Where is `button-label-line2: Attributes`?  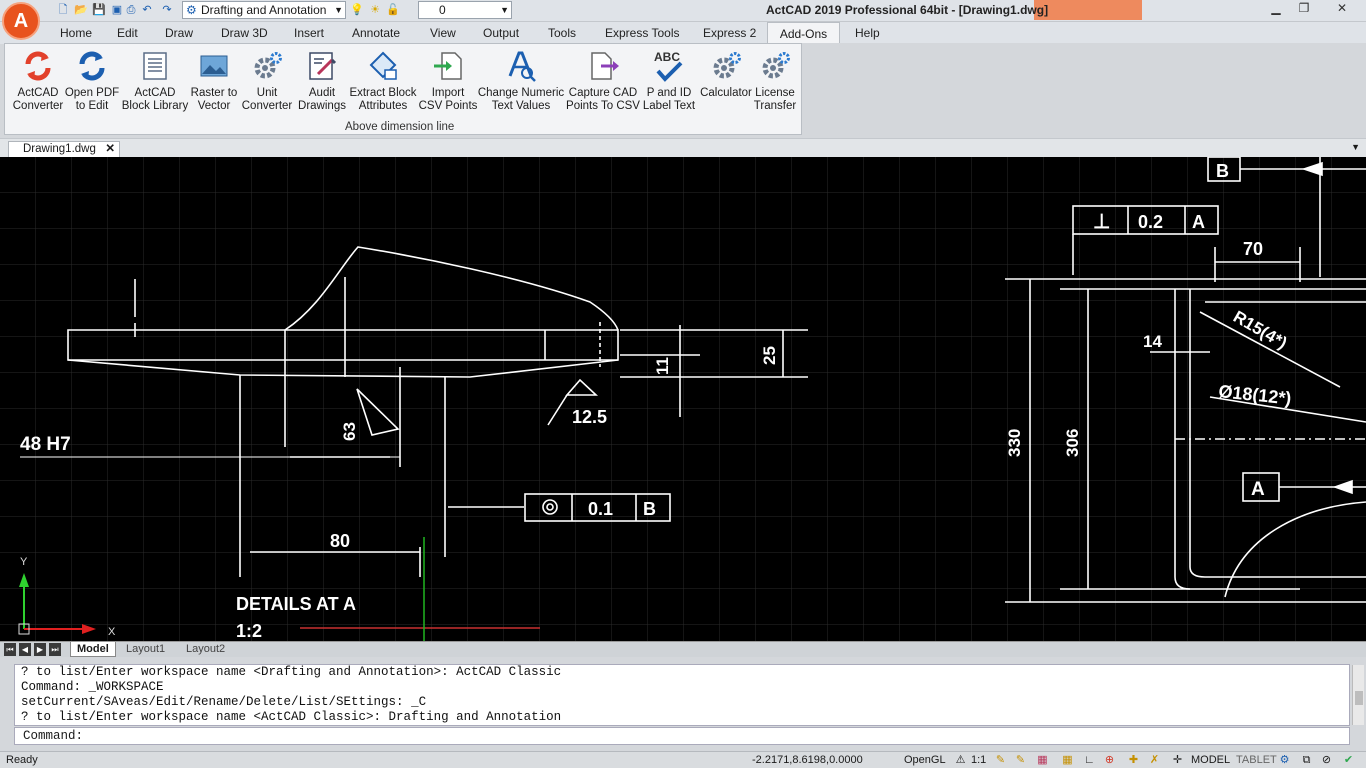
button-label-line2: Attributes is located at coordinates (383, 106).